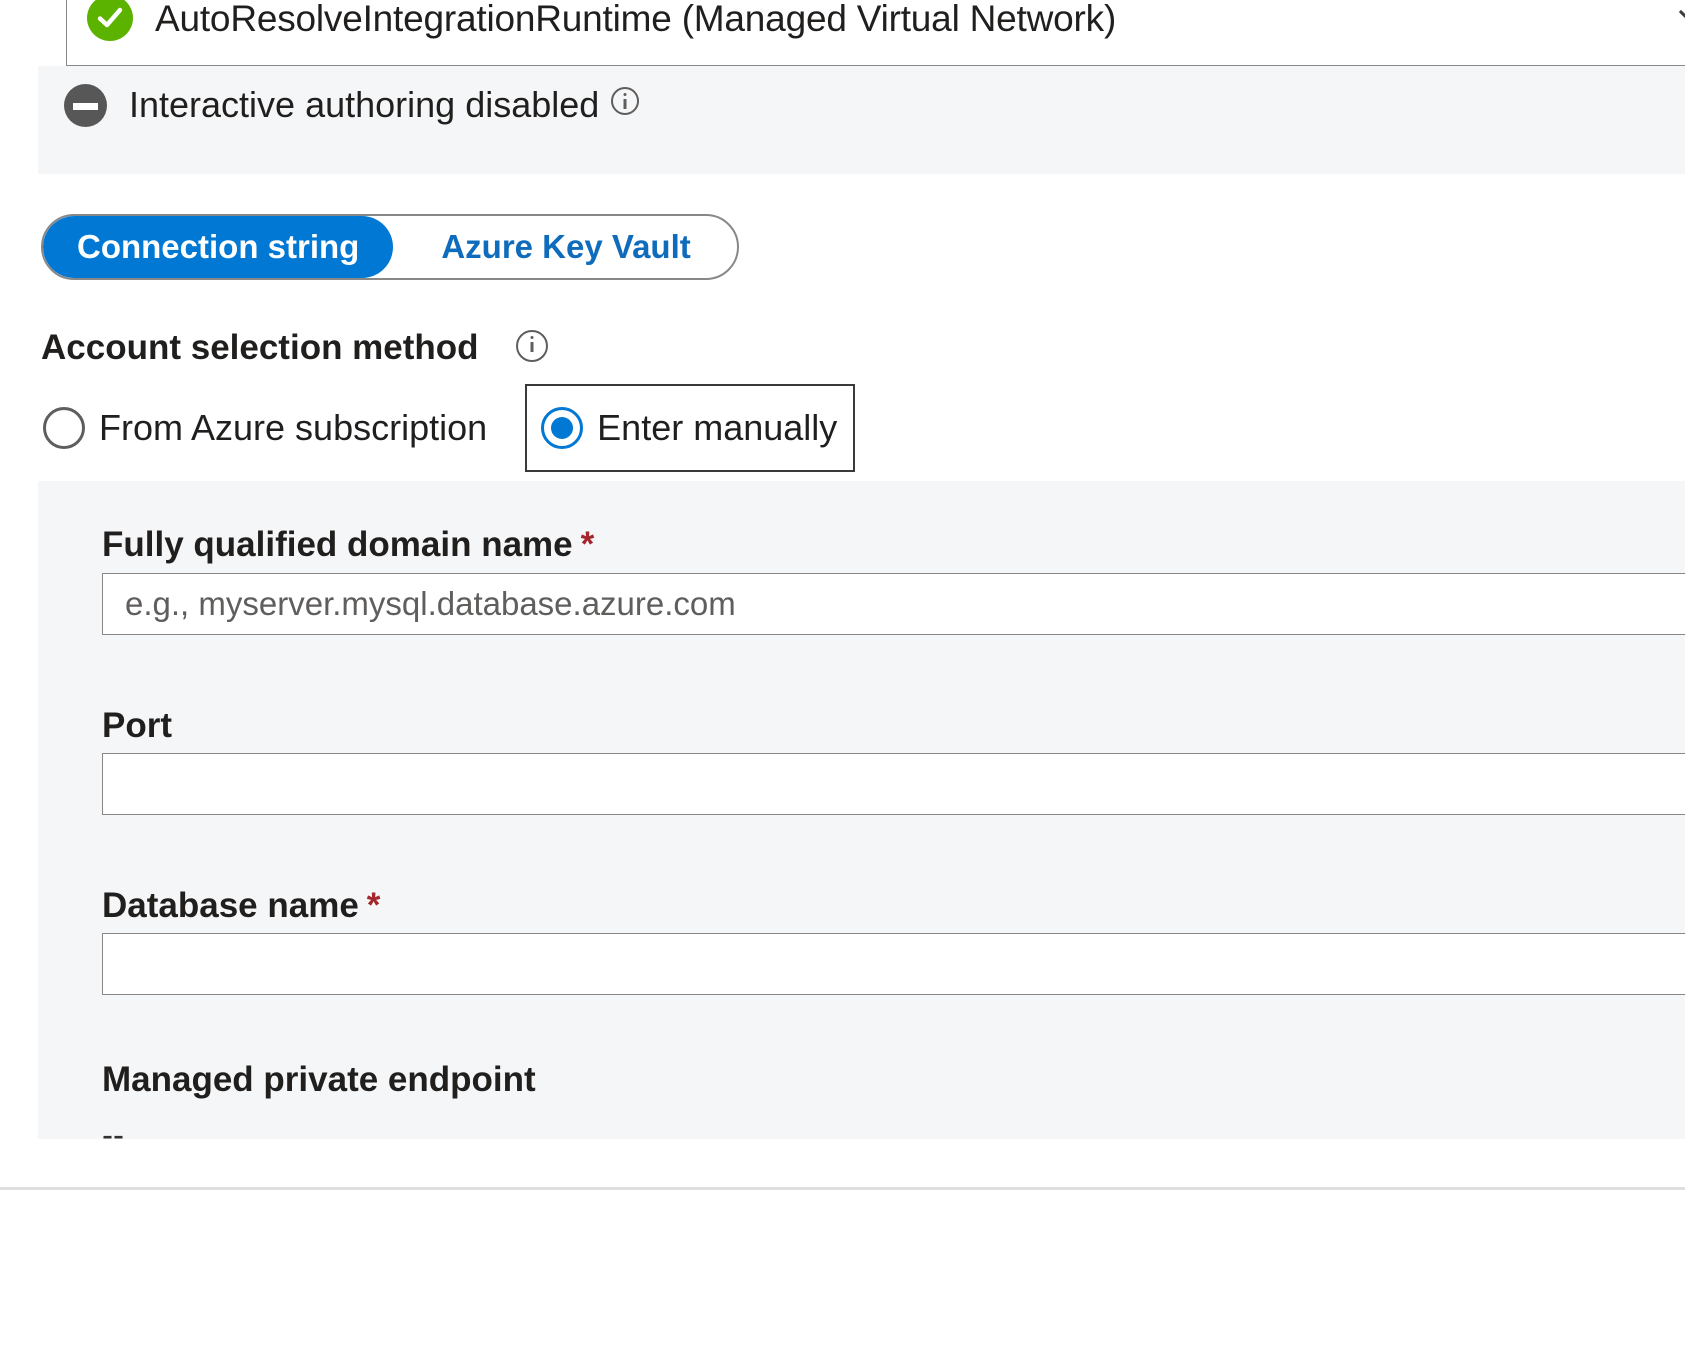  I want to click on radio-label: From Azure subscription, so click(293, 427).